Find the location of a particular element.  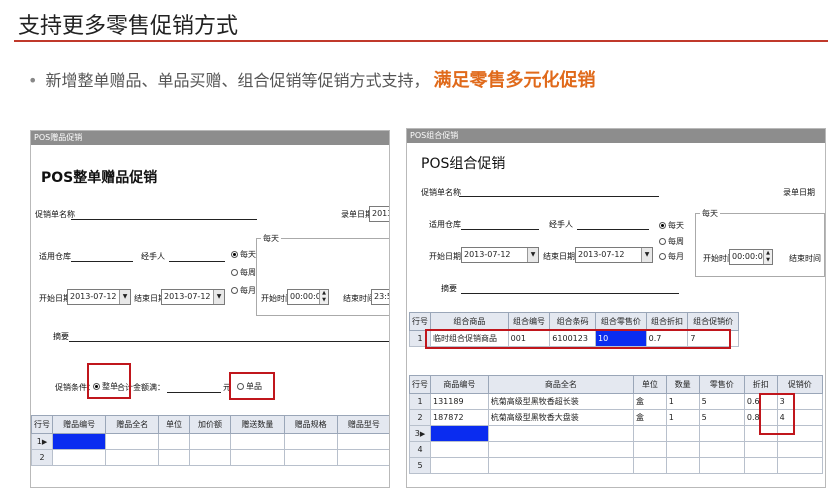

table-row: 2 is located at coordinates (210, 457).